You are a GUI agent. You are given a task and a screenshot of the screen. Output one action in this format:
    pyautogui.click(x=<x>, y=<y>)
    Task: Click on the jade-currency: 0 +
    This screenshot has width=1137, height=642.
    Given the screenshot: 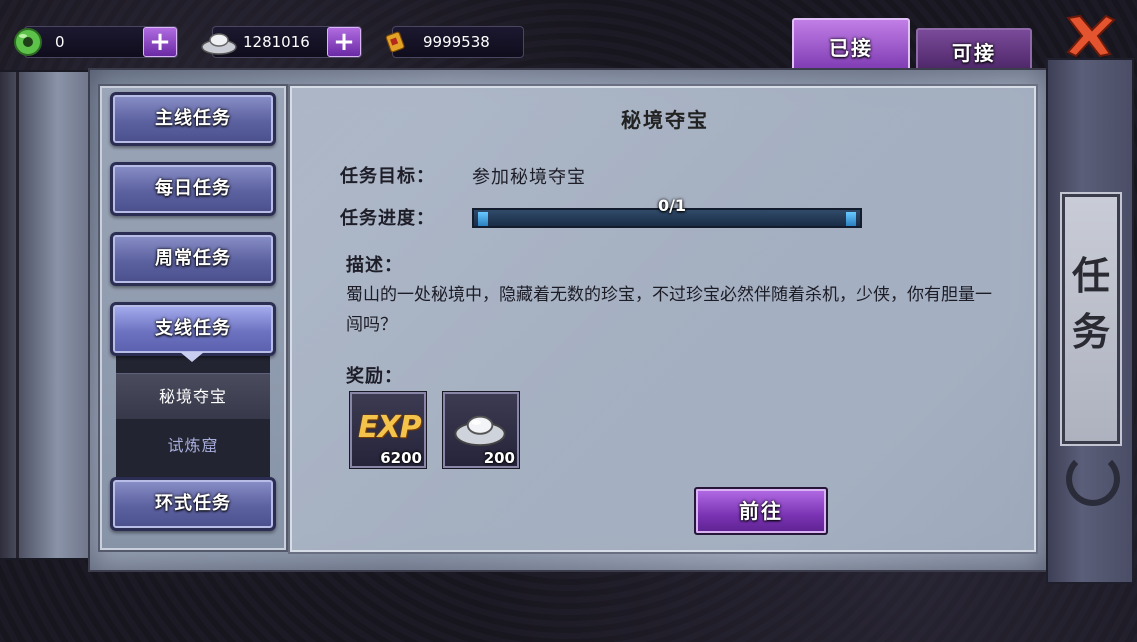 What is the action you would take?
    pyautogui.click(x=96, y=42)
    